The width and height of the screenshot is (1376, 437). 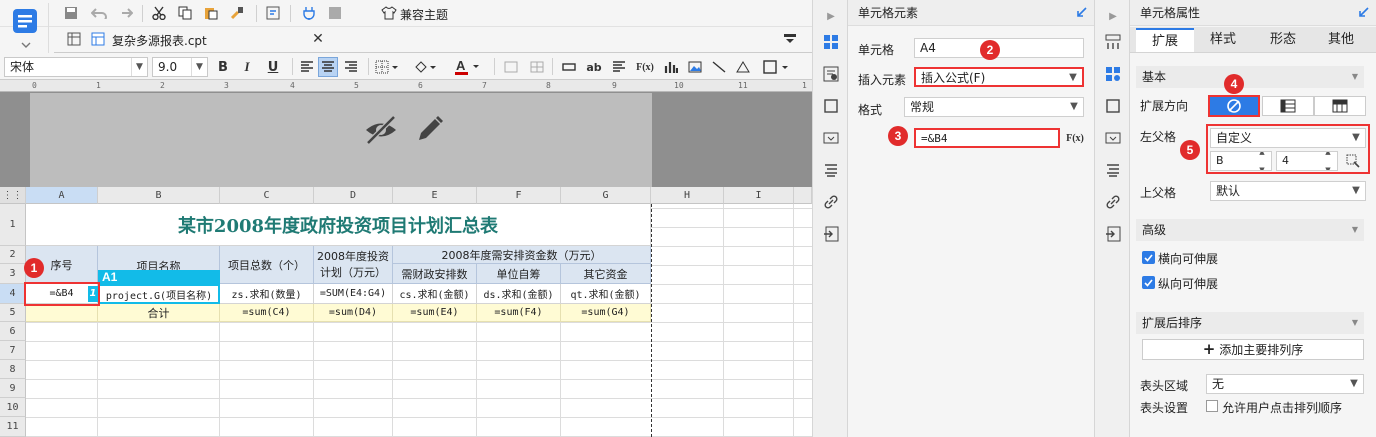 I want to click on cell-b4: project.G(项目名称), so click(x=159, y=294).